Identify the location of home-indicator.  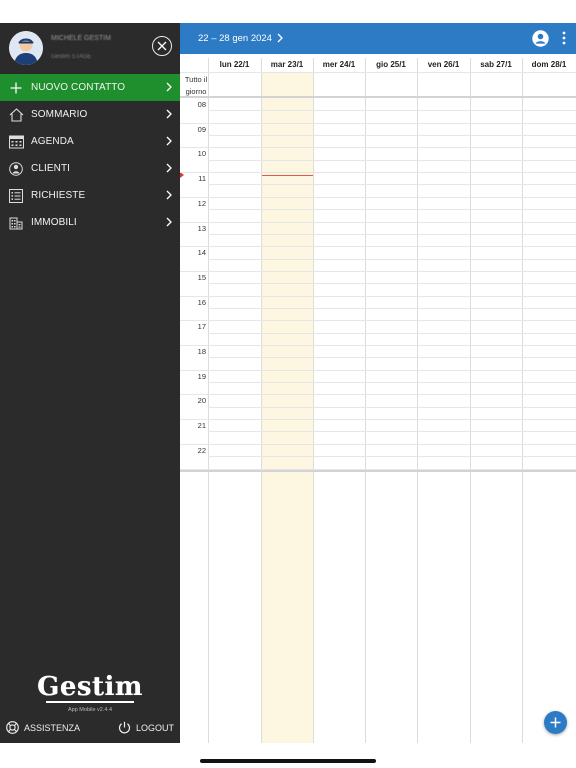
(288, 761).